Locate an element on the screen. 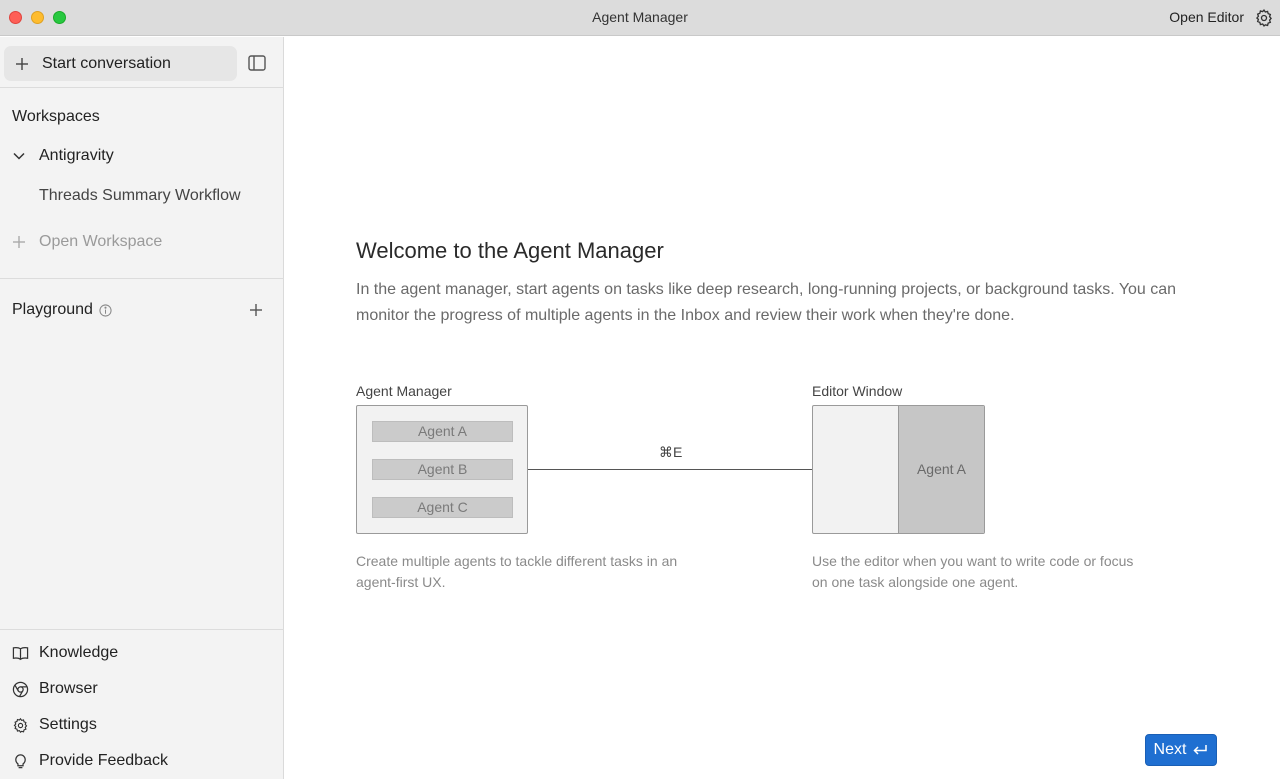  editor-agent-panel: Agent A is located at coordinates (941, 469).